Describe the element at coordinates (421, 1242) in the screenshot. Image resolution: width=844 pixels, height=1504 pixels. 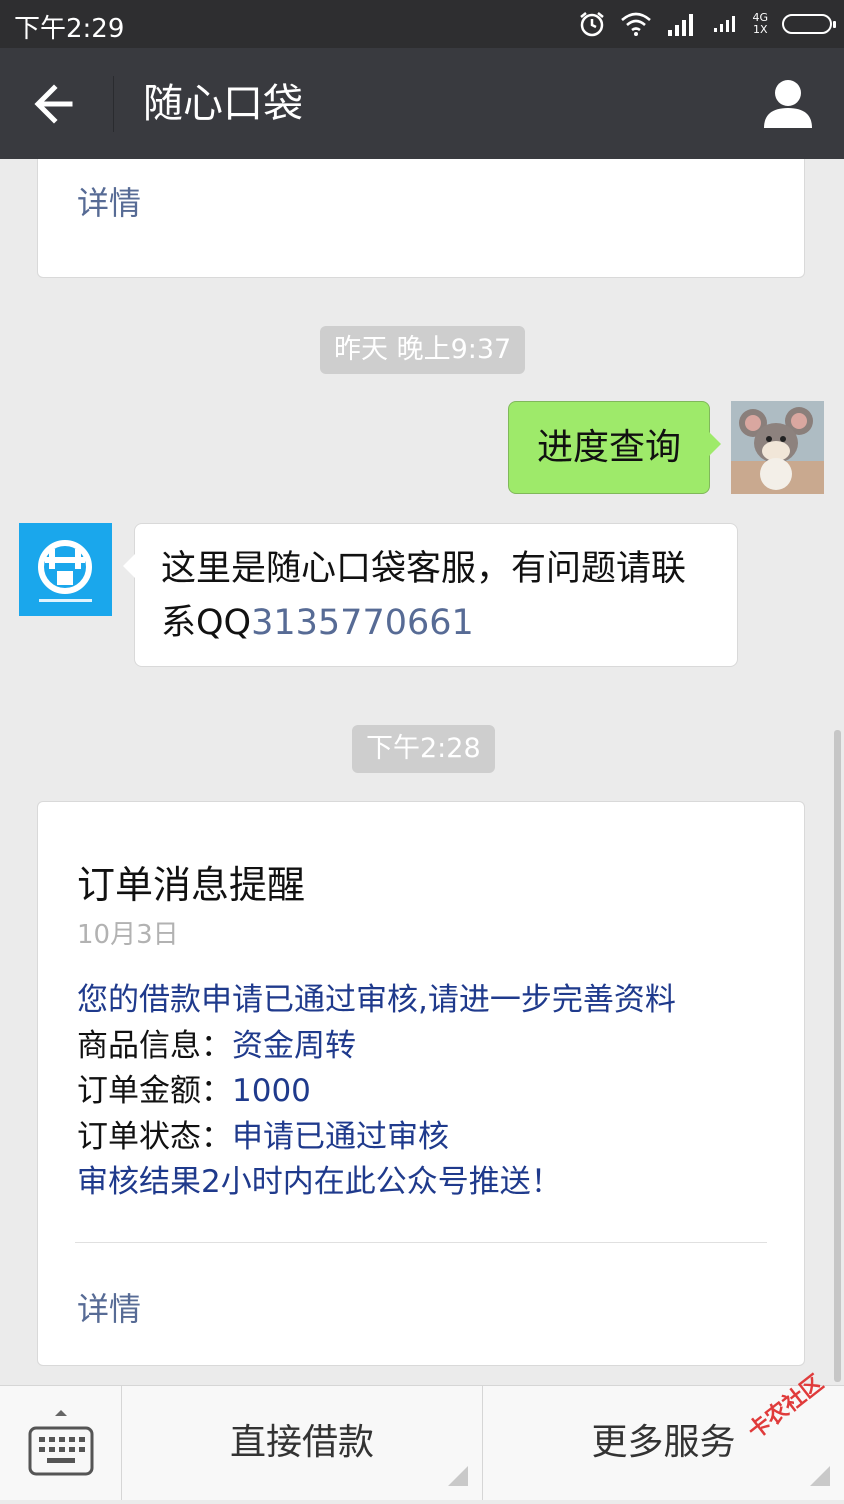
I see `card-divider` at that location.